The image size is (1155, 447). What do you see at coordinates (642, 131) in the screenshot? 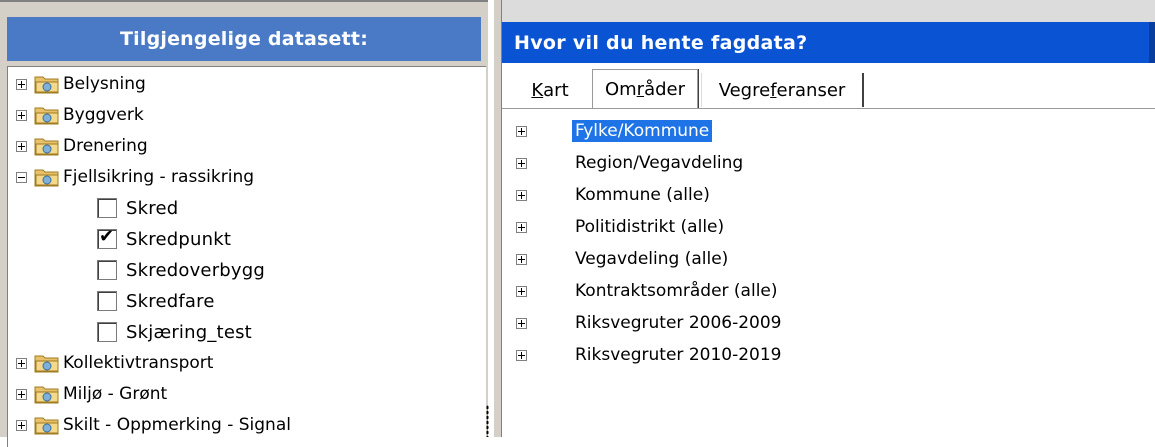
I see `selected-item-label: Fylke/Kommune` at bounding box center [642, 131].